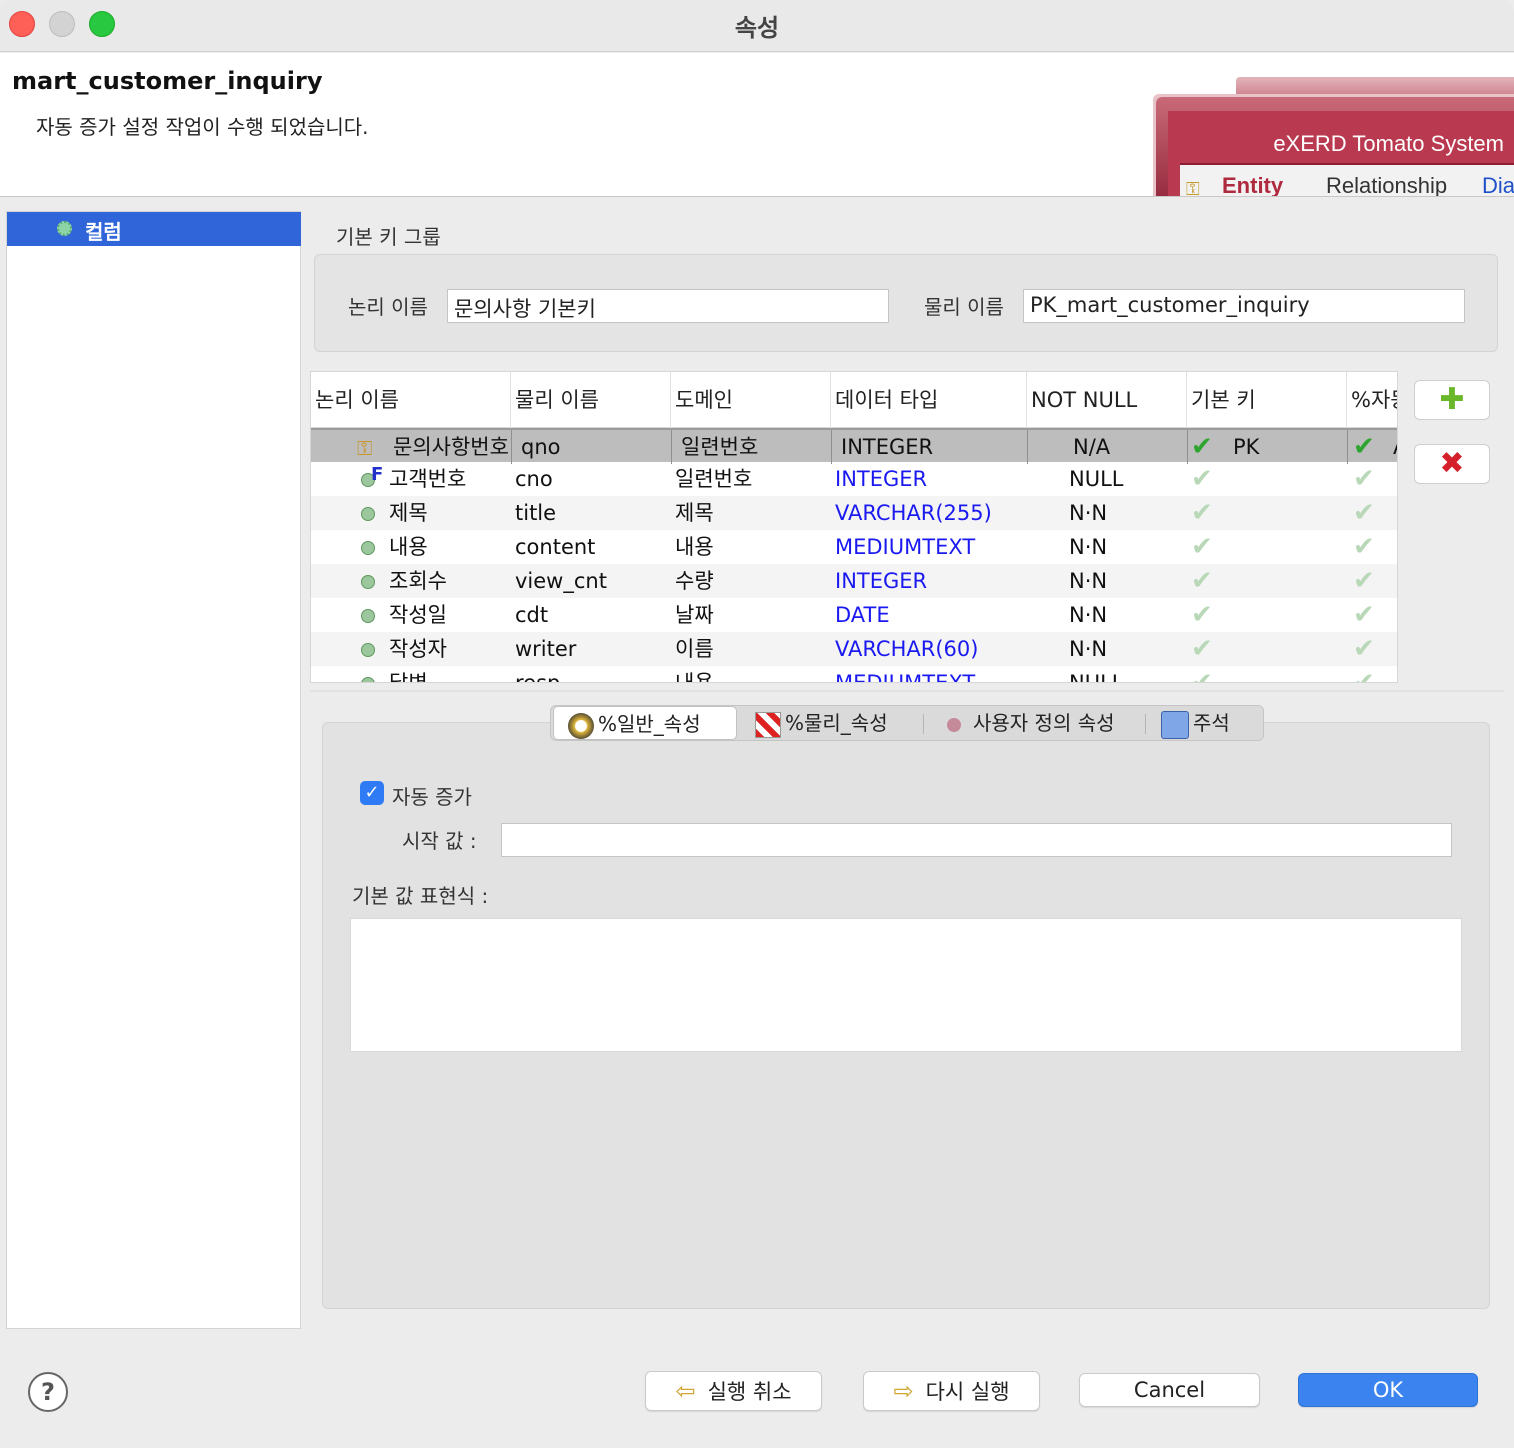 The height and width of the screenshot is (1448, 1514). I want to click on add-column-button: ✚, so click(1452, 400).